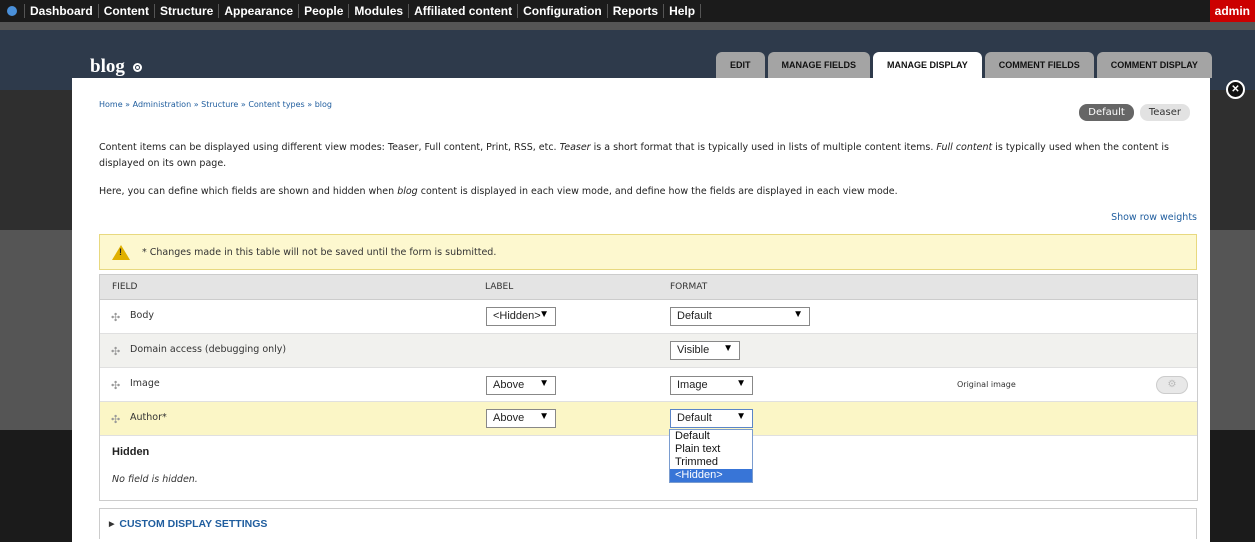  Describe the element at coordinates (145, 383) in the screenshot. I see `field-name: Image` at that location.